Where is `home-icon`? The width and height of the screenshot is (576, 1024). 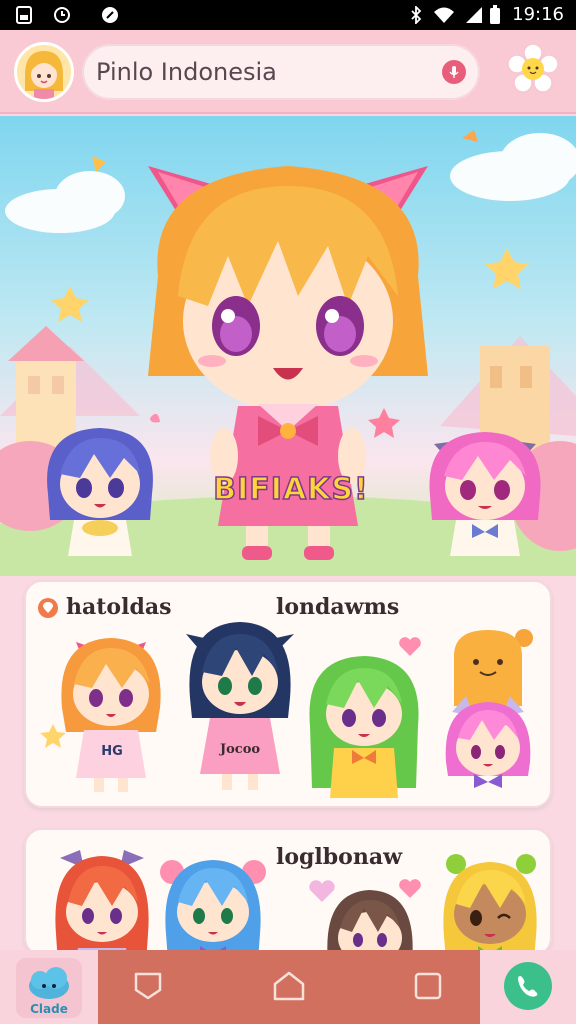 home-icon is located at coordinates (289, 986).